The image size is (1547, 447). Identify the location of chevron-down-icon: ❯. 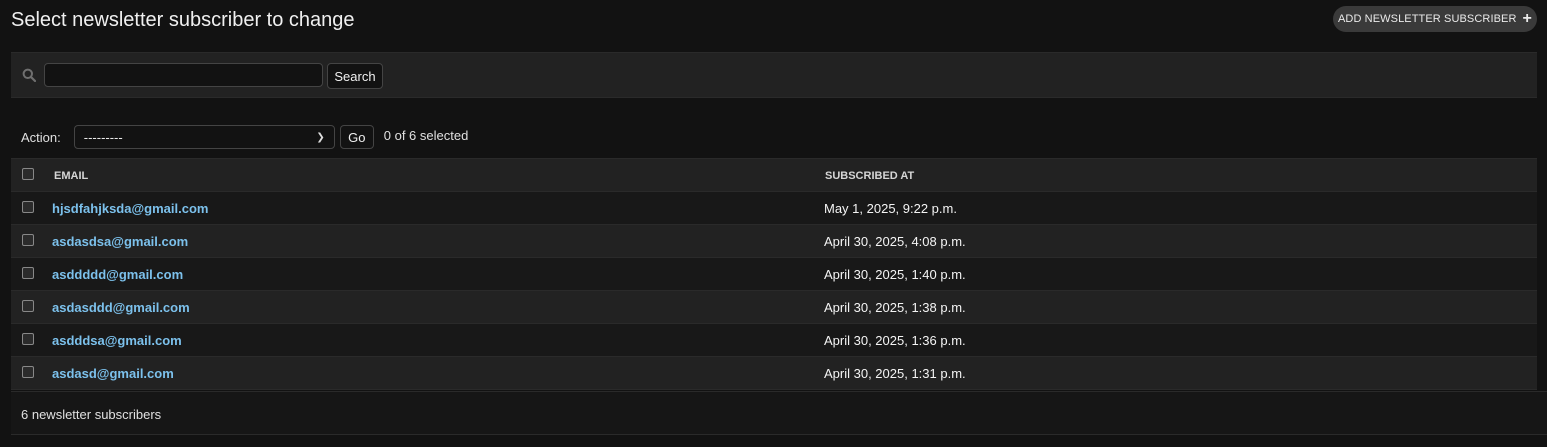
(320, 137).